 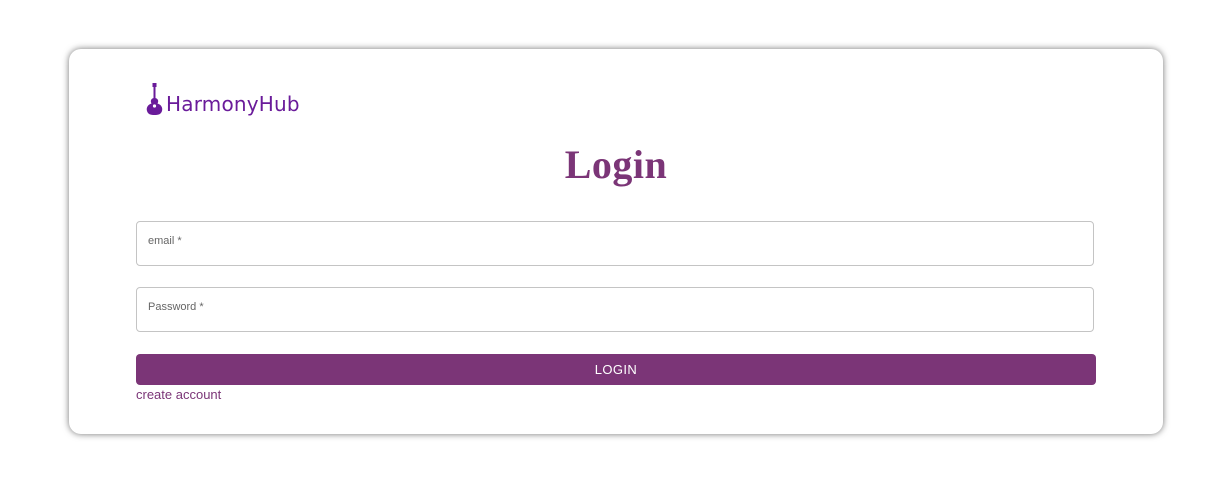 What do you see at coordinates (233, 104) in the screenshot?
I see `brand-name: HarmonyHub` at bounding box center [233, 104].